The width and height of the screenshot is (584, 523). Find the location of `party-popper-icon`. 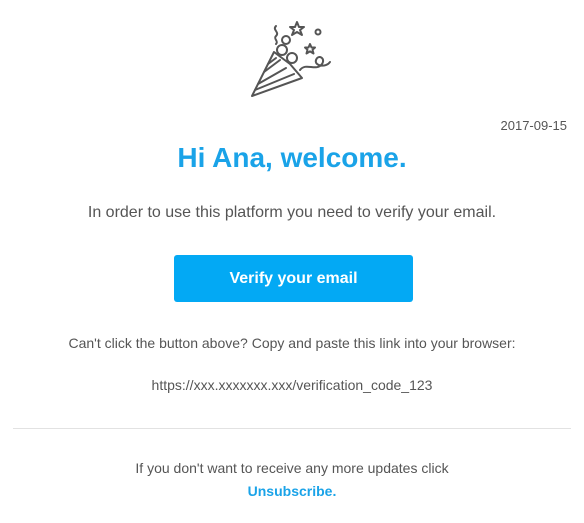

party-popper-icon is located at coordinates (291, 59).